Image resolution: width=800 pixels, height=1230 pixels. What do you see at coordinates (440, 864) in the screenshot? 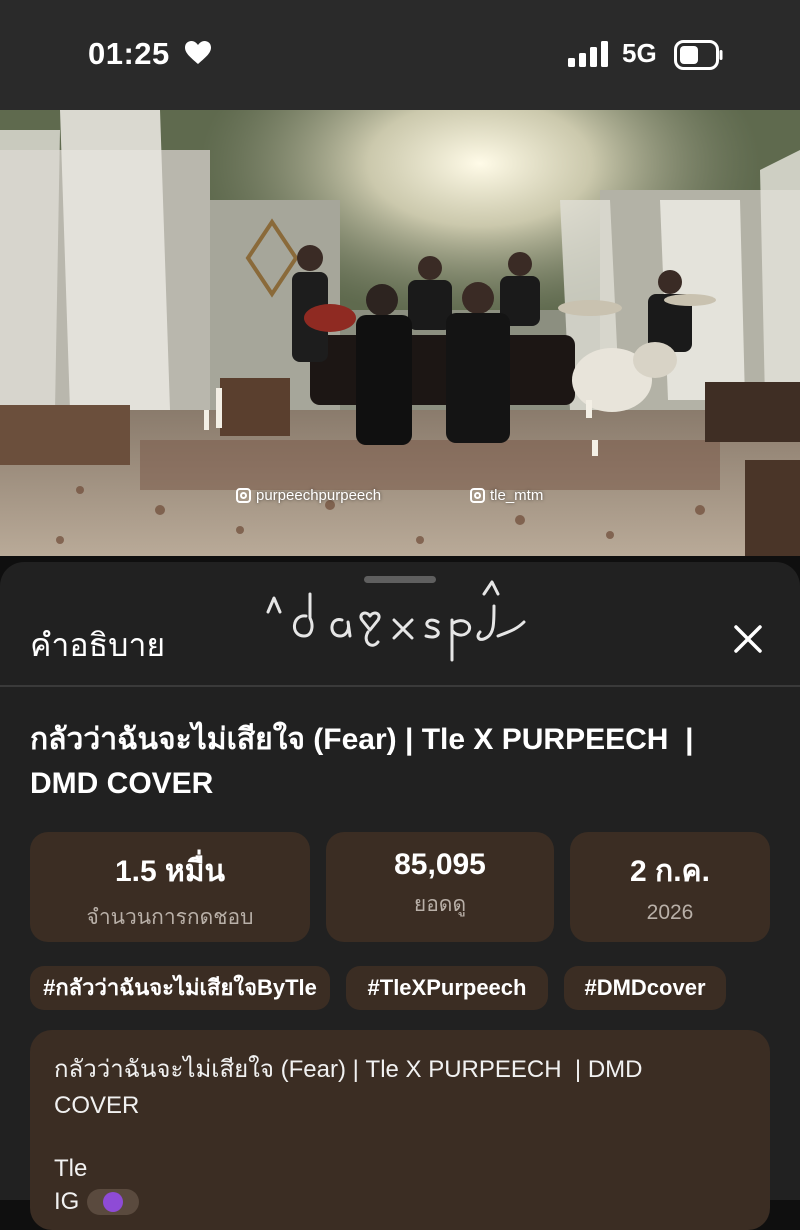
I see `views-value: 85,095` at bounding box center [440, 864].